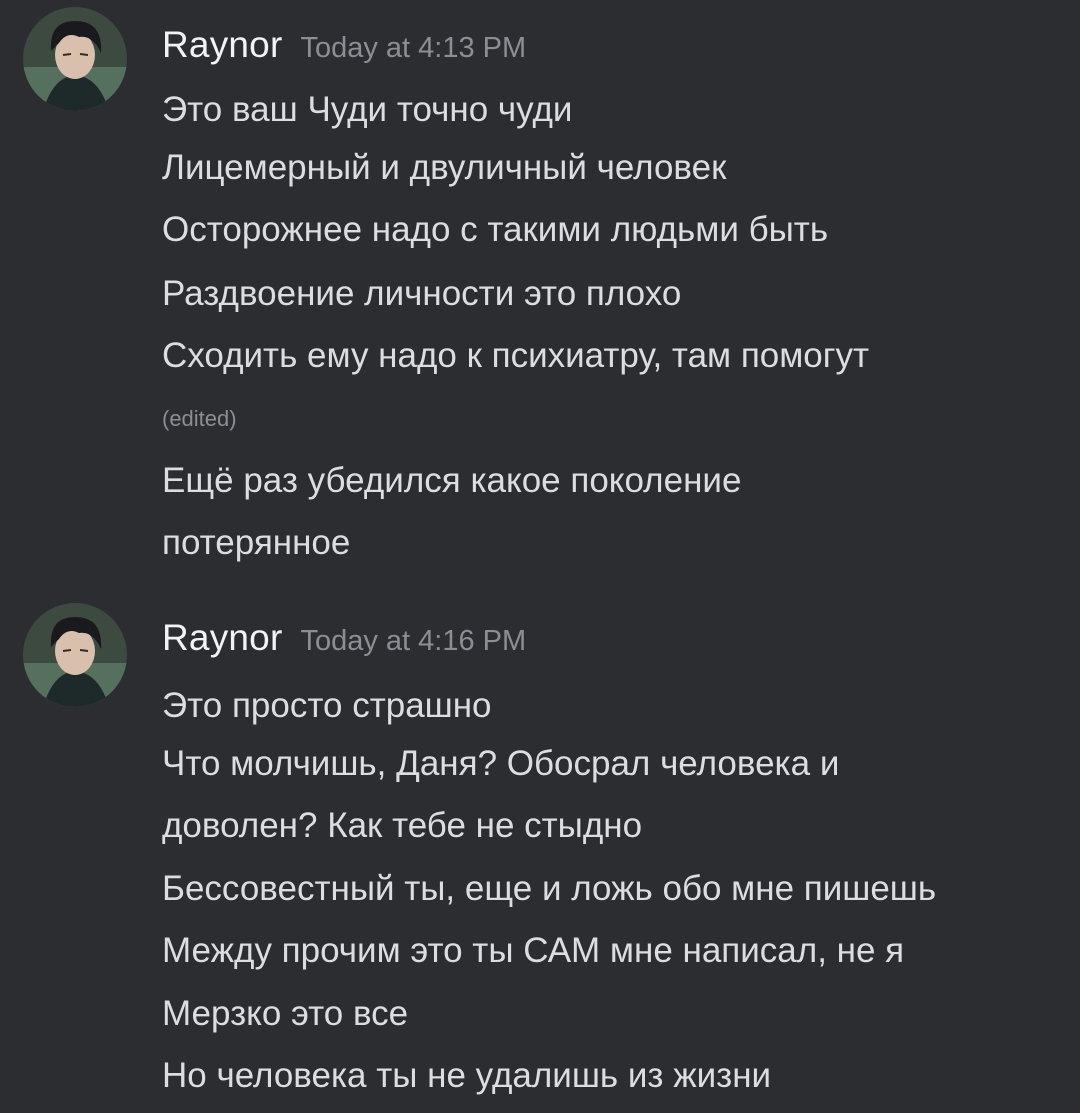 This screenshot has height=1113, width=1080. What do you see at coordinates (413, 48) in the screenshot?
I see `message-timestamp: Today at 4:13 PM` at bounding box center [413, 48].